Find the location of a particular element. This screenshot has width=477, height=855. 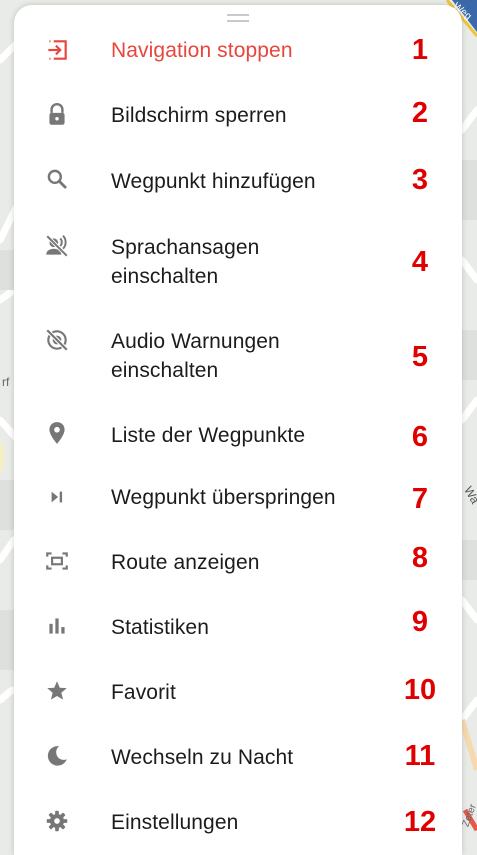

annotation-number: 1 is located at coordinates (420, 50).